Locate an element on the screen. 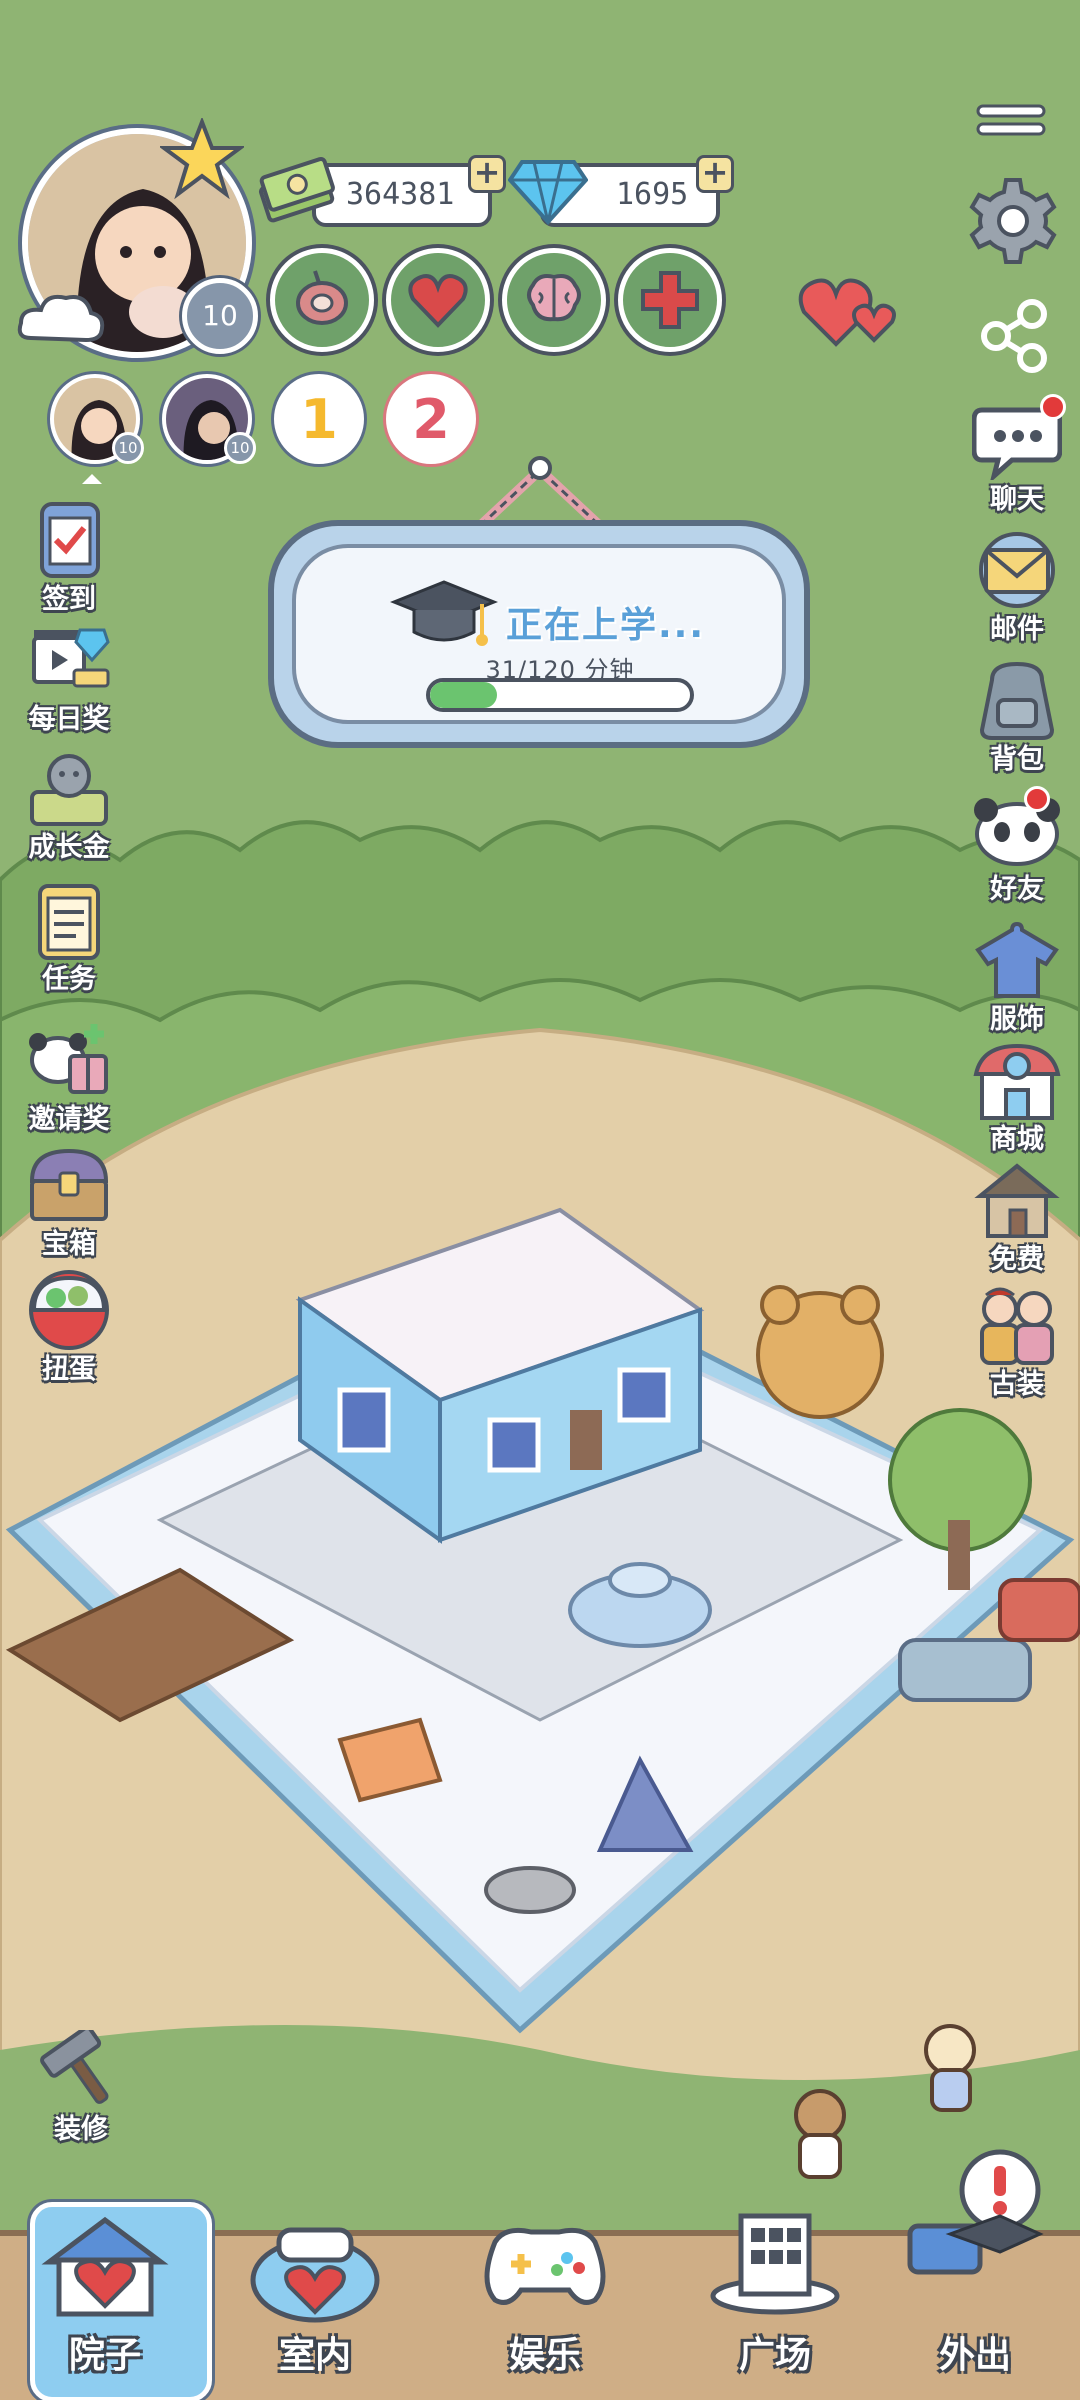  nav-plaza-label: 广场 is located at coordinates (774, 2355).